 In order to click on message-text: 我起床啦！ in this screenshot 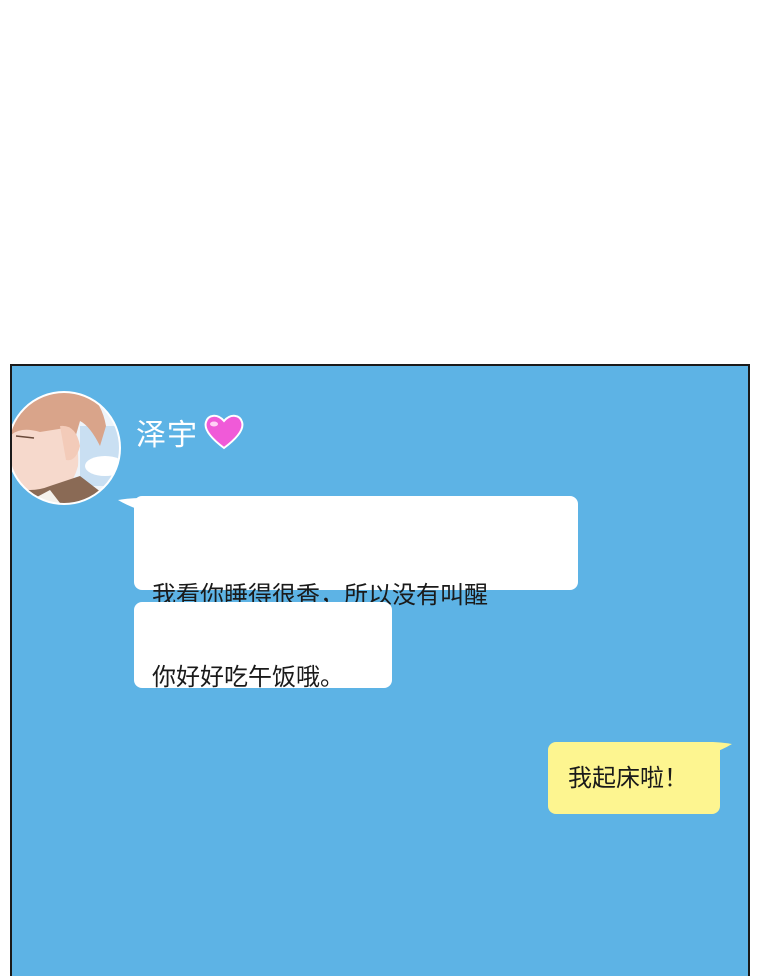, I will do `click(628, 778)`.